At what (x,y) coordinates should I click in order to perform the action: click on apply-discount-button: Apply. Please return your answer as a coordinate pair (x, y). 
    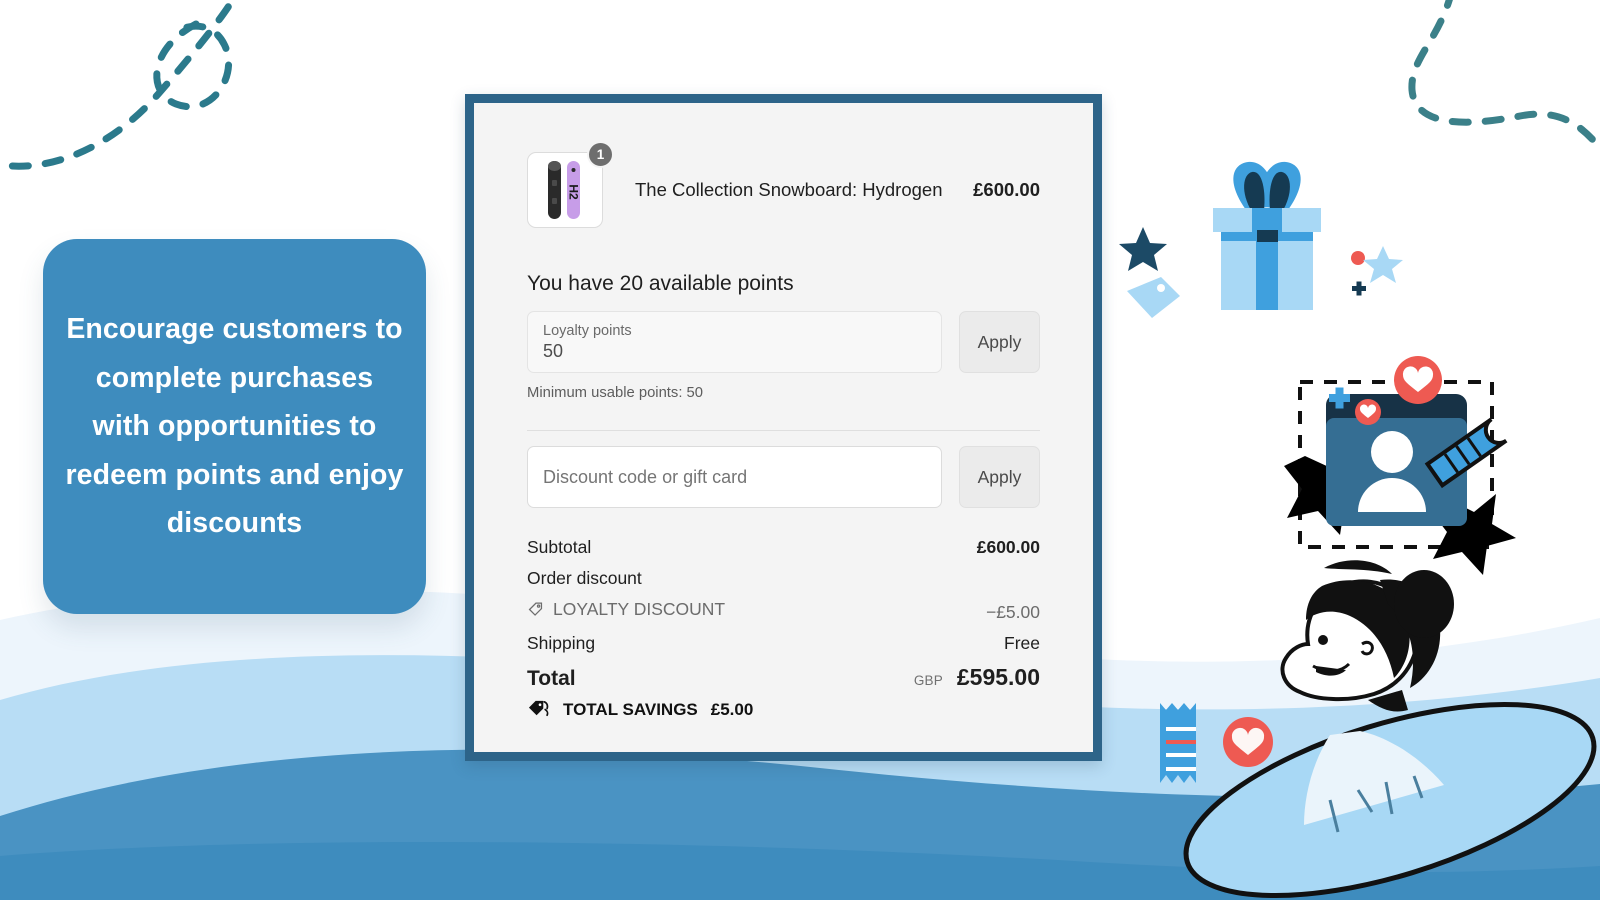
    Looking at the image, I should click on (999, 477).